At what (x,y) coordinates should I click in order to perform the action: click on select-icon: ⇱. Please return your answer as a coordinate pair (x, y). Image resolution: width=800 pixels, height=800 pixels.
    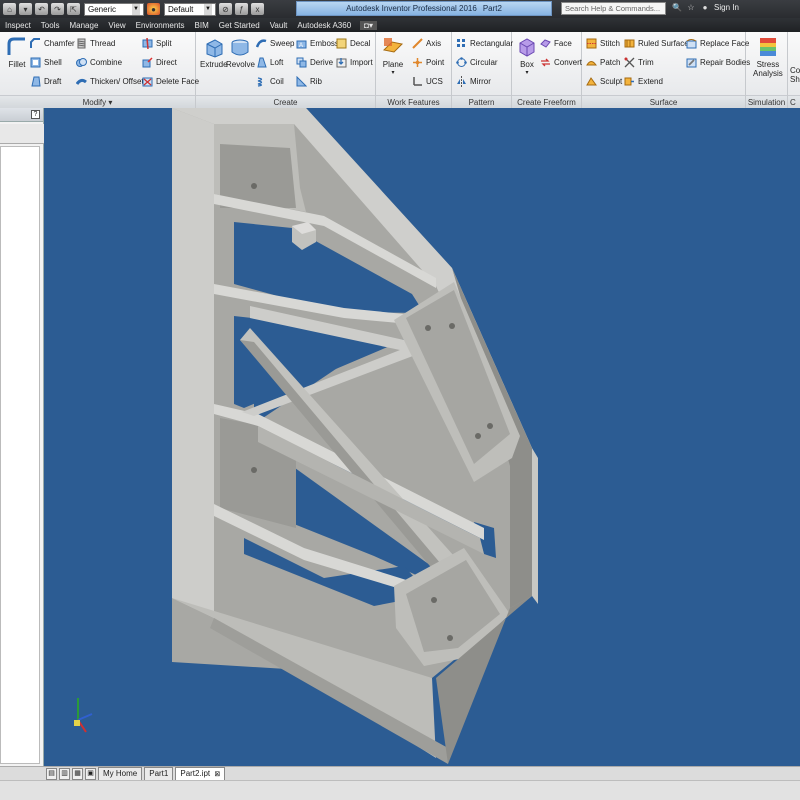
    Looking at the image, I should click on (73, 9).